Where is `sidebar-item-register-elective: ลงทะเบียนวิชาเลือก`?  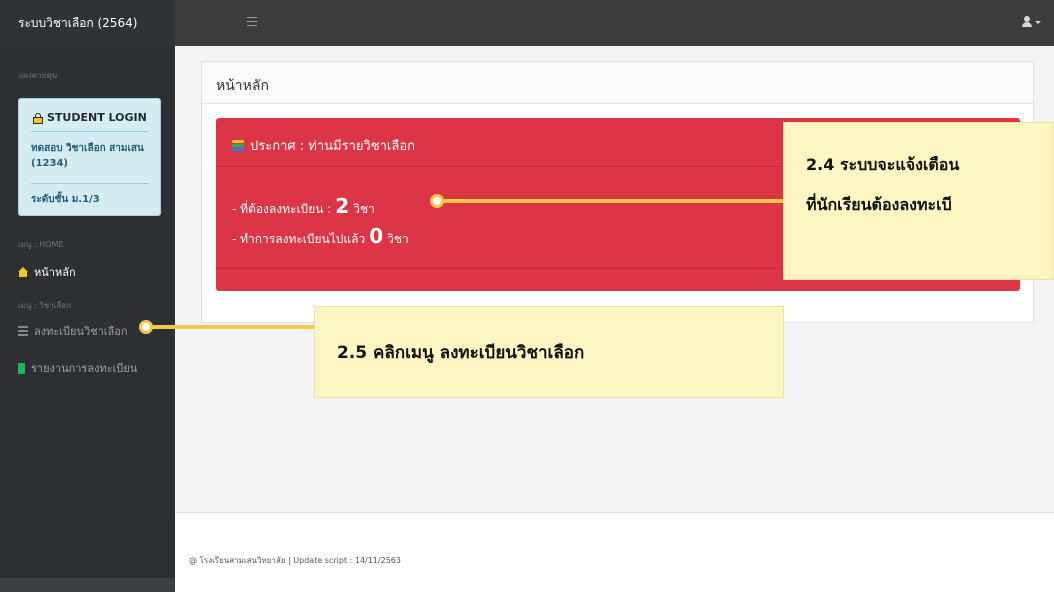 sidebar-item-register-elective: ลงทะเบียนวิชาเลือก is located at coordinates (73, 331).